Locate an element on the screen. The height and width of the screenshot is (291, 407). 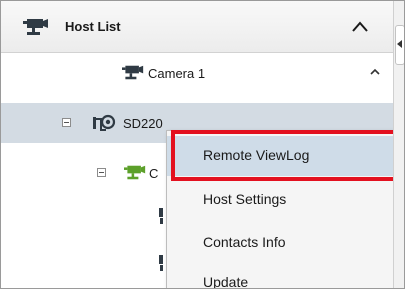
tree-row-label: C is located at coordinates (154, 173).